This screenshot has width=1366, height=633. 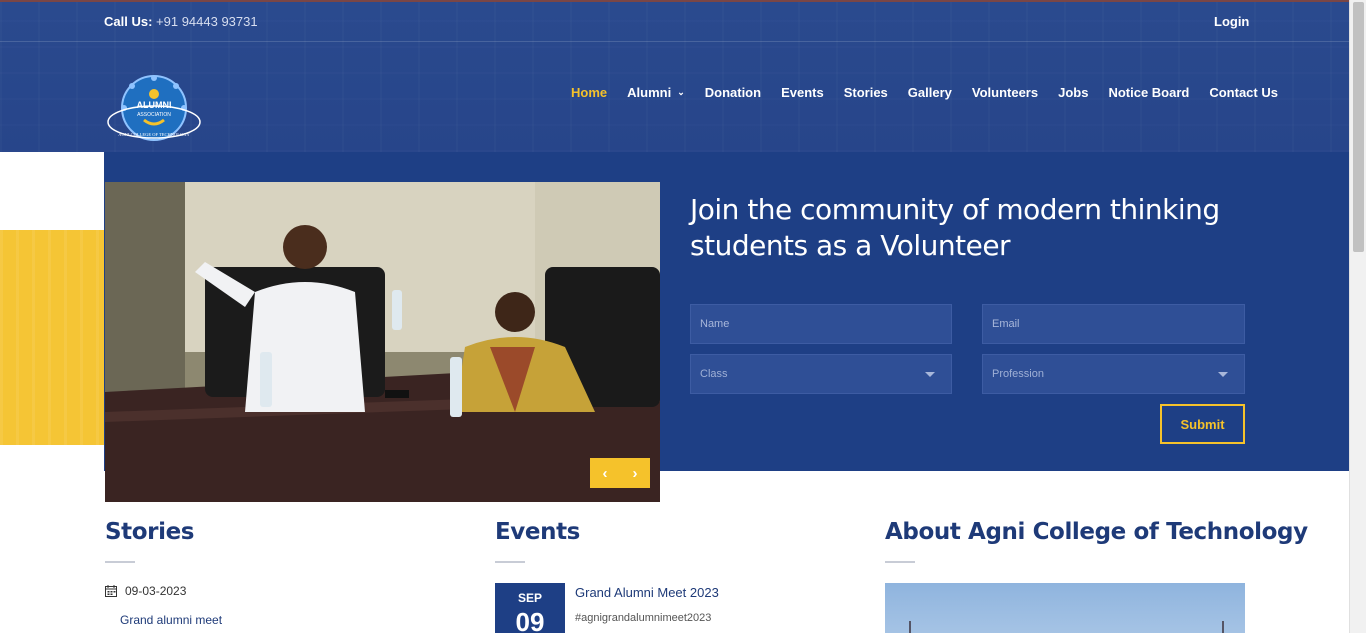 I want to click on submit-button: Submit, so click(x=1202, y=424).